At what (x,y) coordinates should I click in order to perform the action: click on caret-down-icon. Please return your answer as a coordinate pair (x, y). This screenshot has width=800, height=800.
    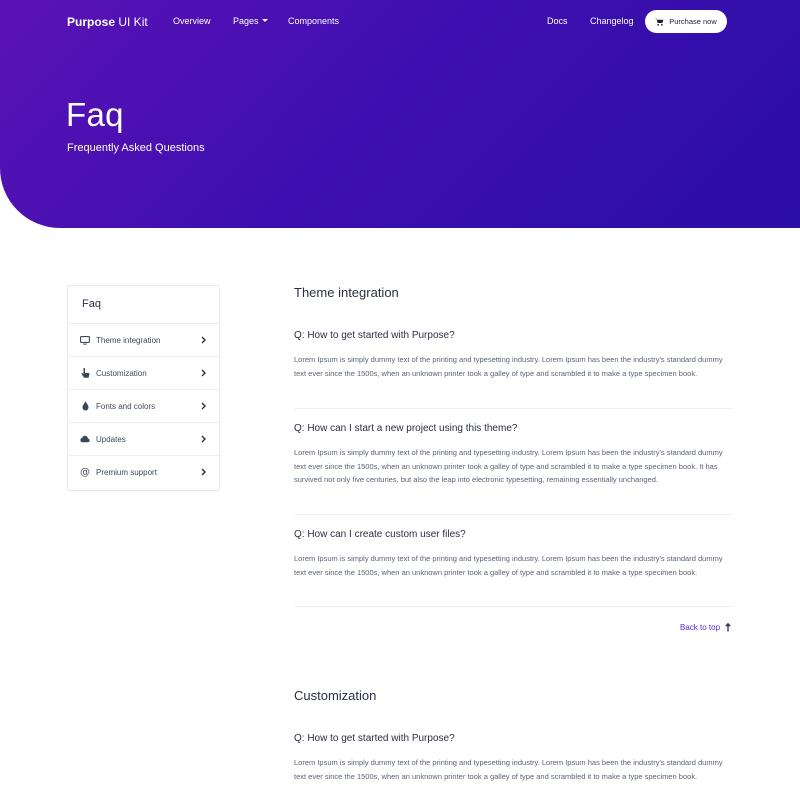
    Looking at the image, I should click on (264, 20).